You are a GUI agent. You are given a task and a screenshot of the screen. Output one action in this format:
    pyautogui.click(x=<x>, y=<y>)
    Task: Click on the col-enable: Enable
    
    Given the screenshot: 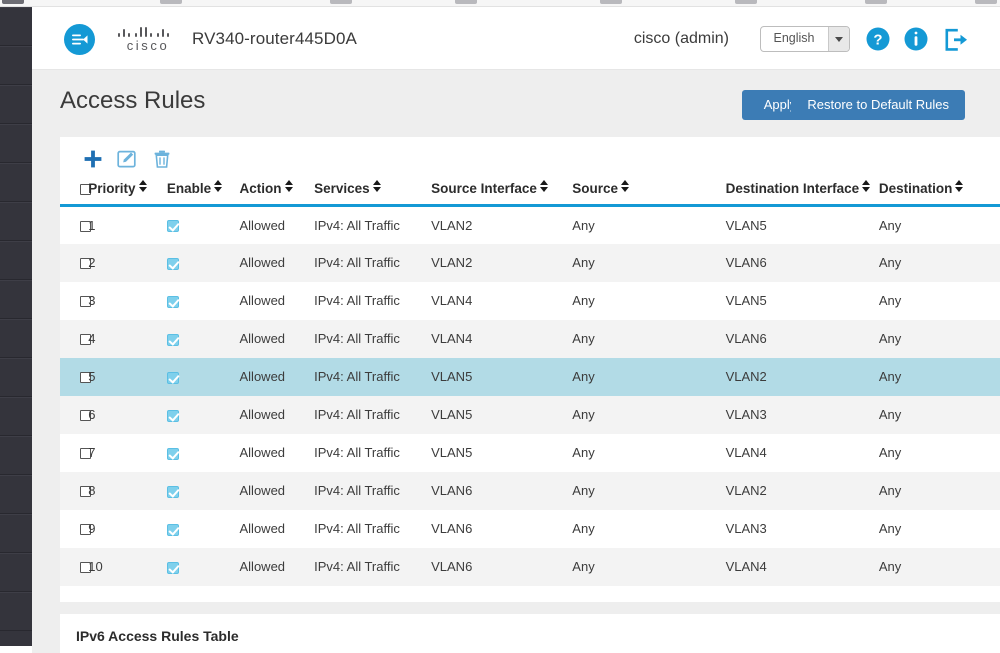 What is the action you would take?
    pyautogui.click(x=203, y=193)
    